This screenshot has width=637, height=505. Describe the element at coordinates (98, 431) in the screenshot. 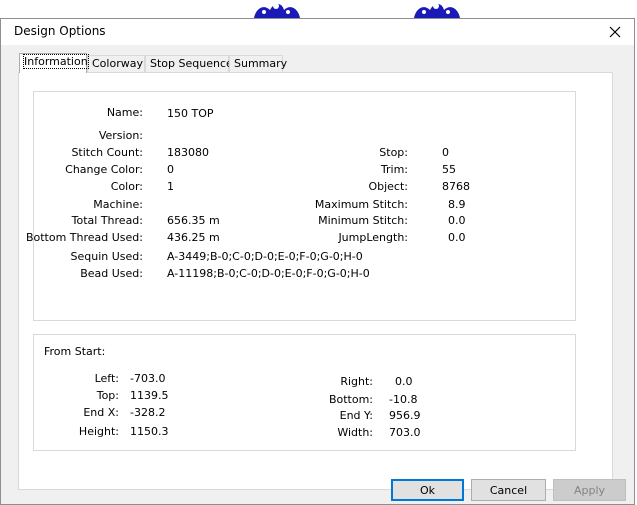

I see `height-label: Height:` at that location.